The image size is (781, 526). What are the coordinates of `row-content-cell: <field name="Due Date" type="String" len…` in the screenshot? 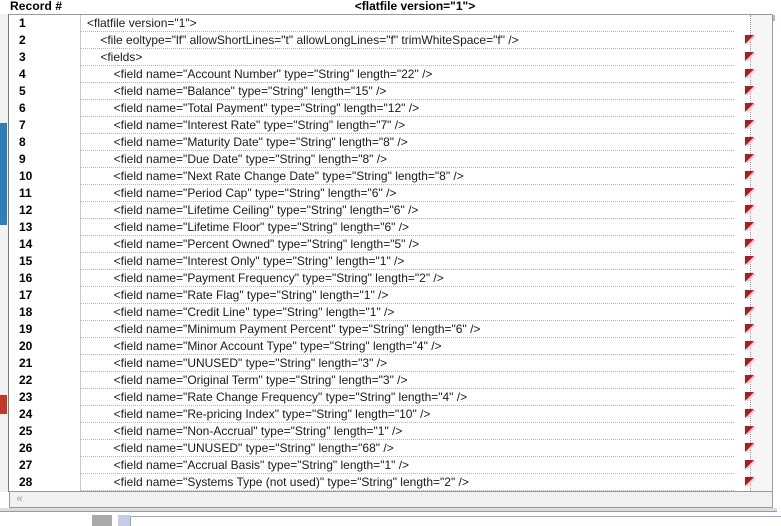 It's located at (407, 159).